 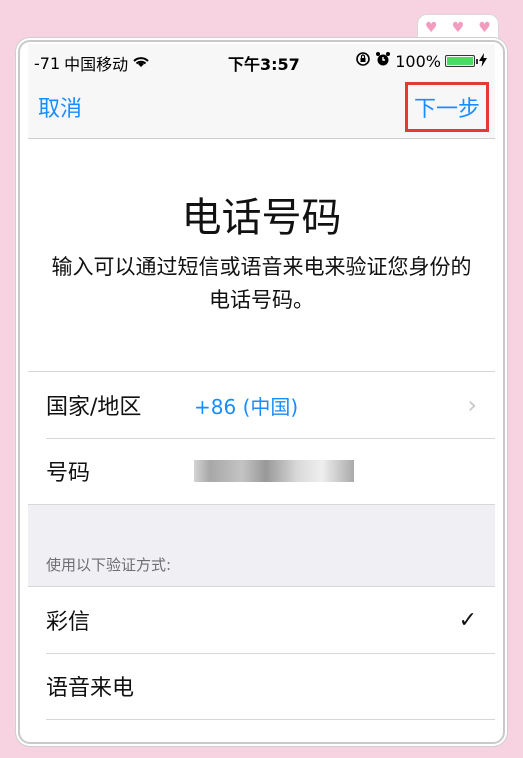 I want to click on battery-icon, so click(x=461, y=61).